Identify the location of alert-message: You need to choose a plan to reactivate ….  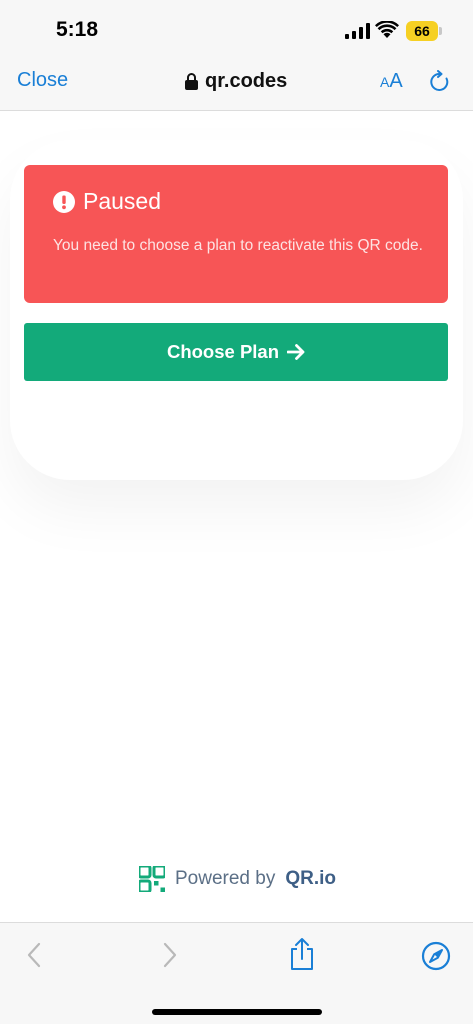
(238, 245).